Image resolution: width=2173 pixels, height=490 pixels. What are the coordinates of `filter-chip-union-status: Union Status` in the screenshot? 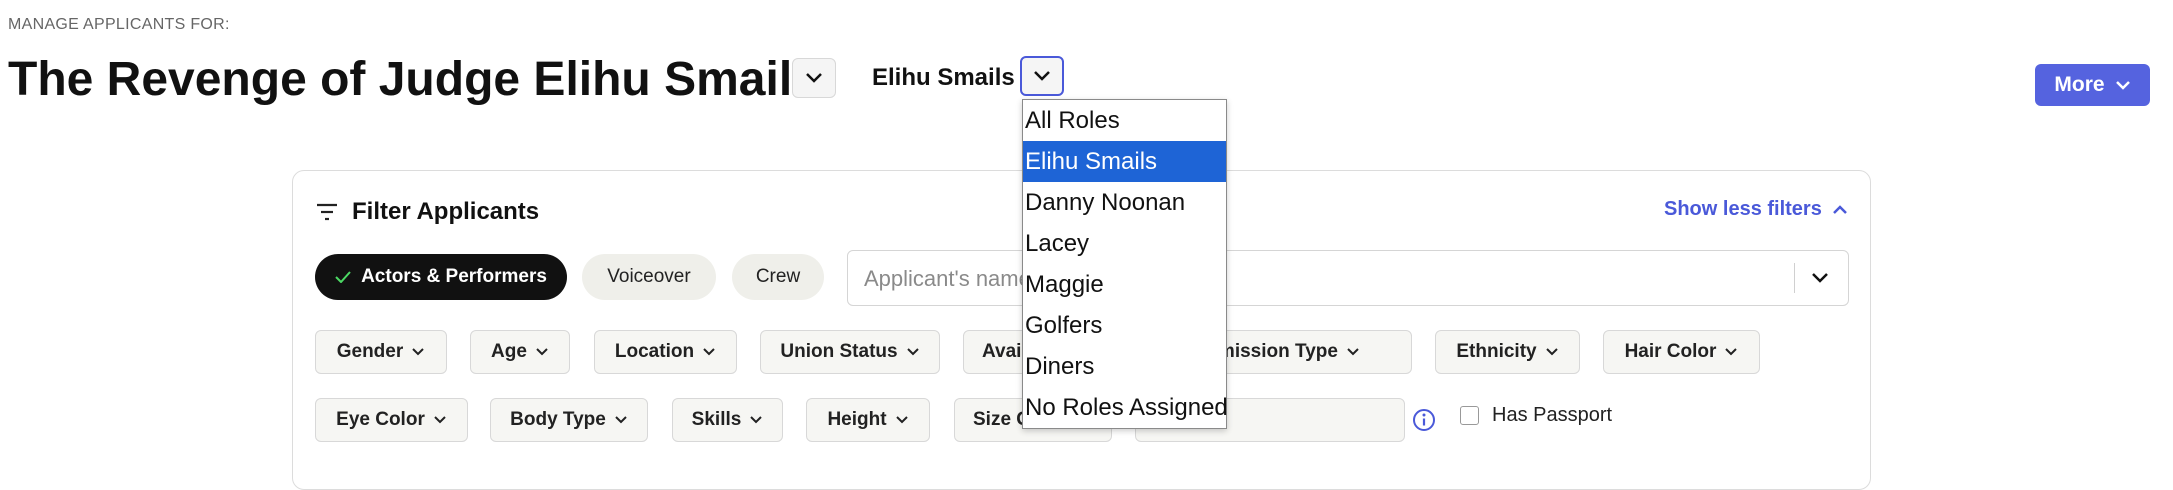 It's located at (850, 352).